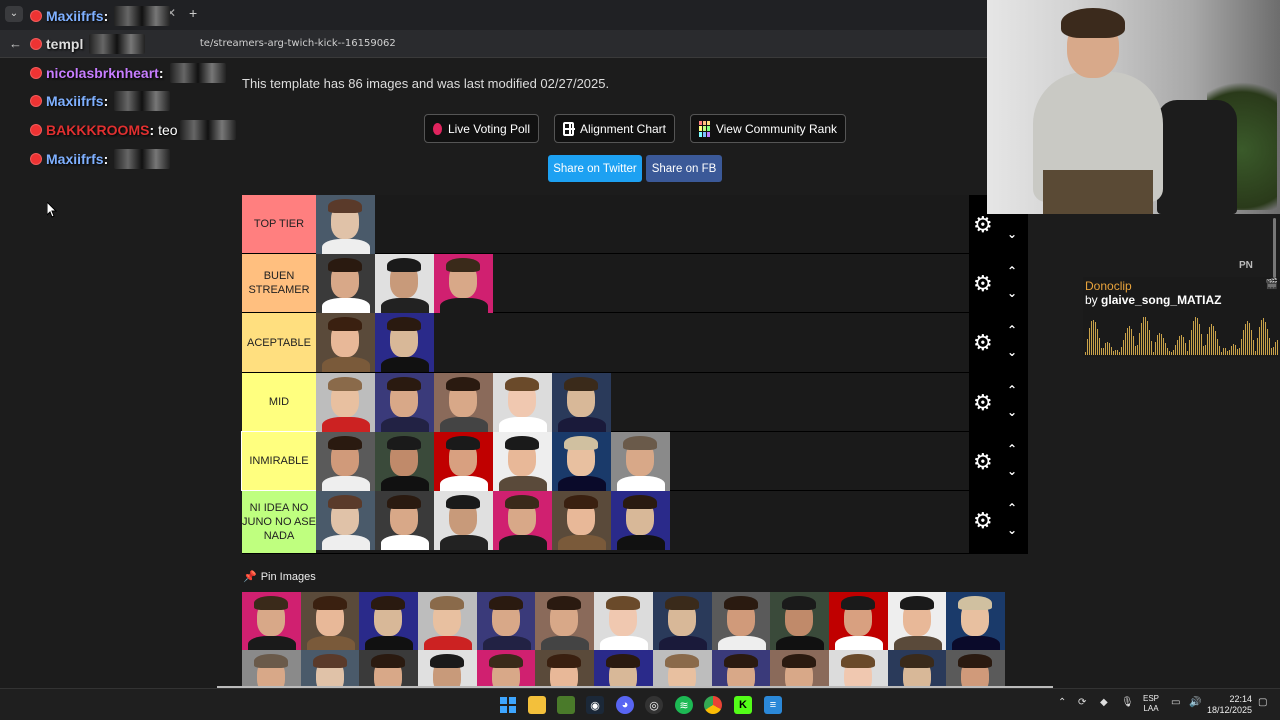 The height and width of the screenshot is (720, 1280). I want to click on share-fb-button: Share on FB, so click(684, 168).